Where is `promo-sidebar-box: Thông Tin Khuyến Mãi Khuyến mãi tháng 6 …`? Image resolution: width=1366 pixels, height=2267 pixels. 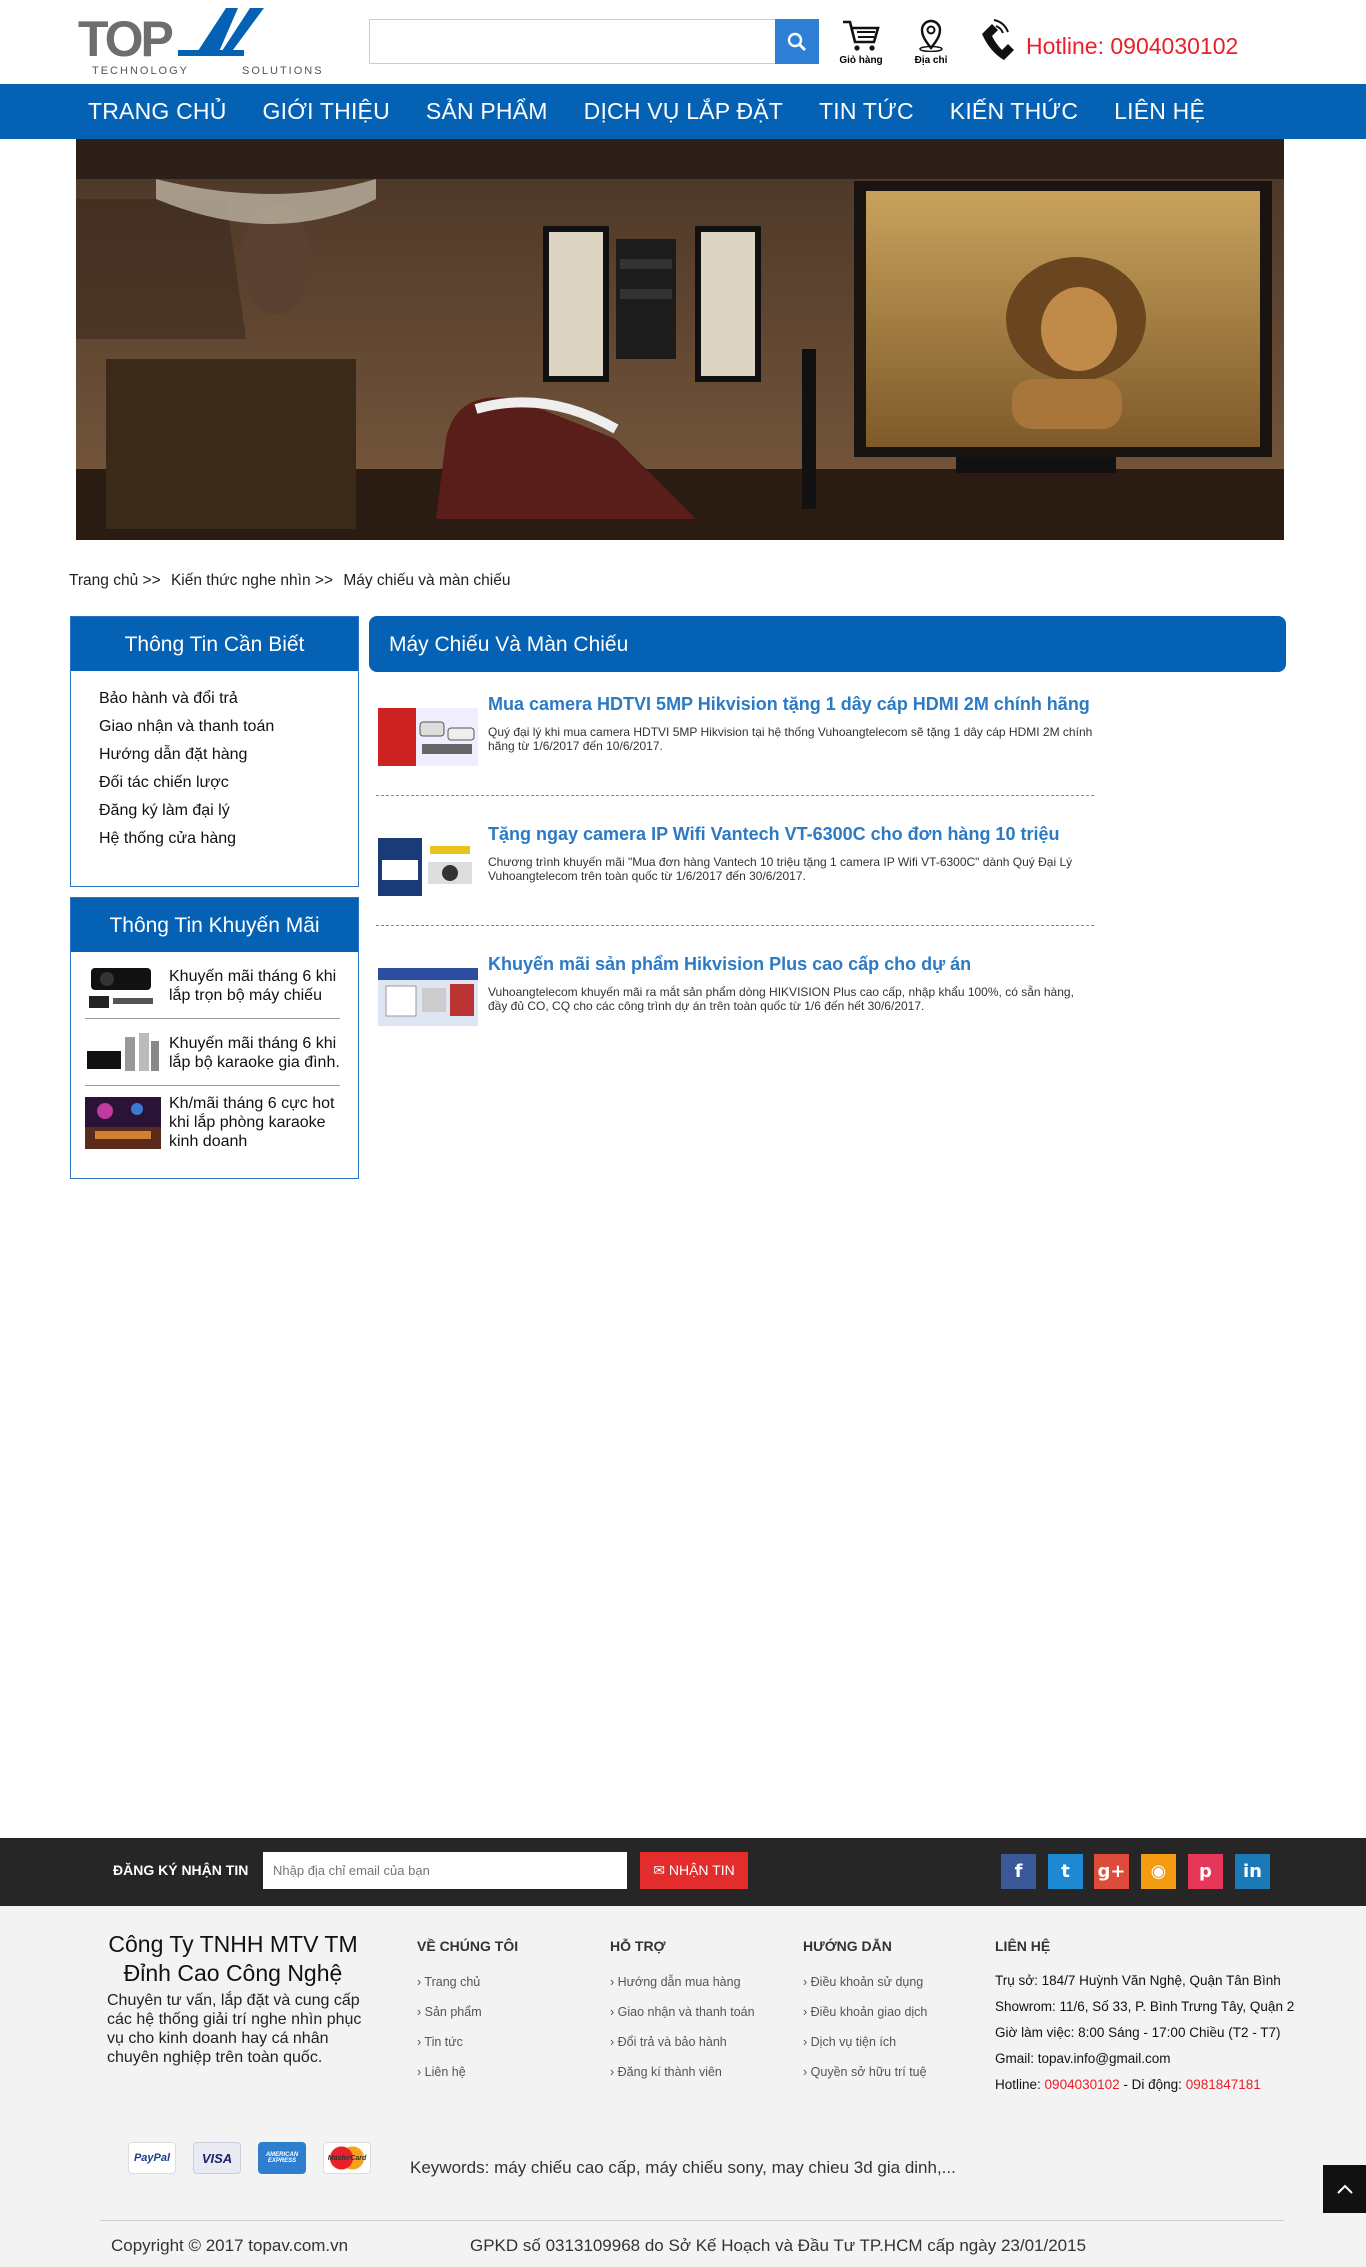
promo-sidebar-box: Thông Tin Khuyến Mãi Khuyến mãi tháng 6 … is located at coordinates (214, 1038).